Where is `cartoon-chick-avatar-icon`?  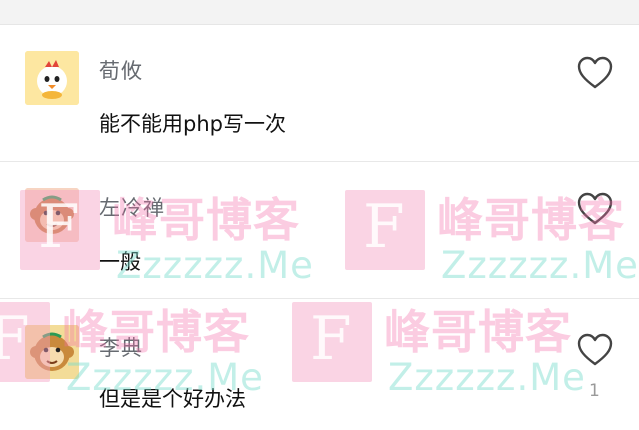
cartoon-chick-avatar-icon is located at coordinates (52, 78).